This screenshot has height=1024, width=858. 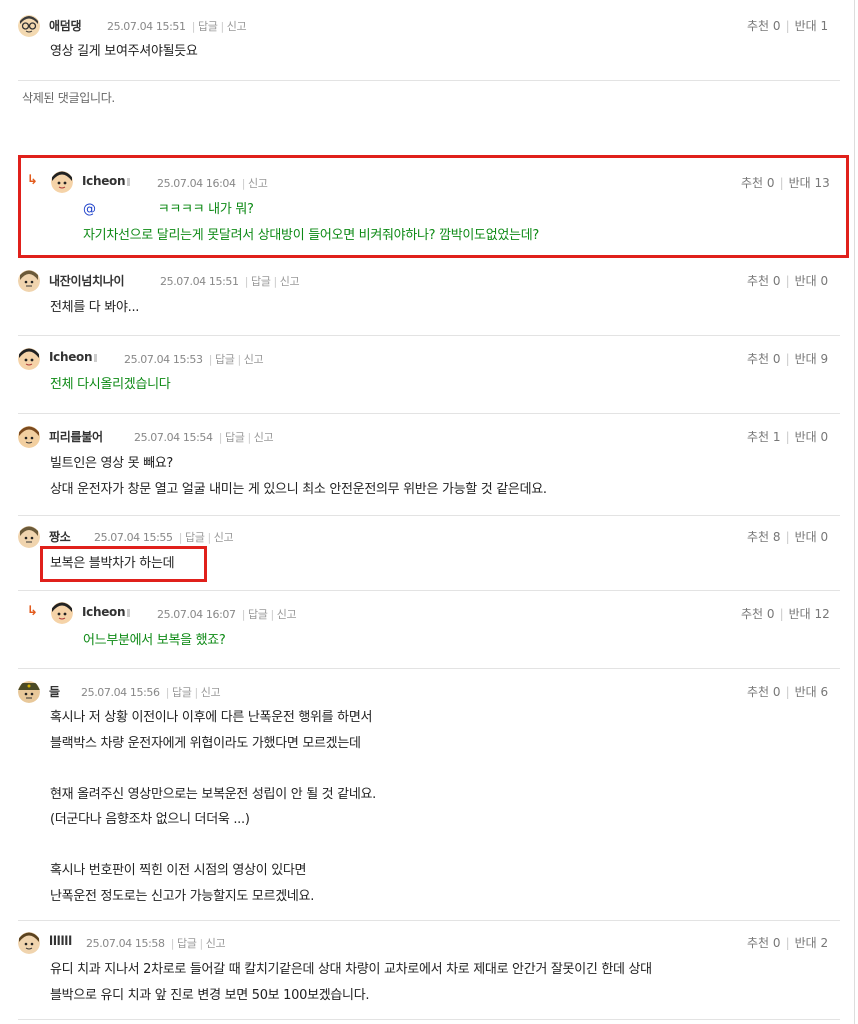 What do you see at coordinates (110, 384) in the screenshot?
I see `comment-line: 전체 다시올리겠습니다` at bounding box center [110, 384].